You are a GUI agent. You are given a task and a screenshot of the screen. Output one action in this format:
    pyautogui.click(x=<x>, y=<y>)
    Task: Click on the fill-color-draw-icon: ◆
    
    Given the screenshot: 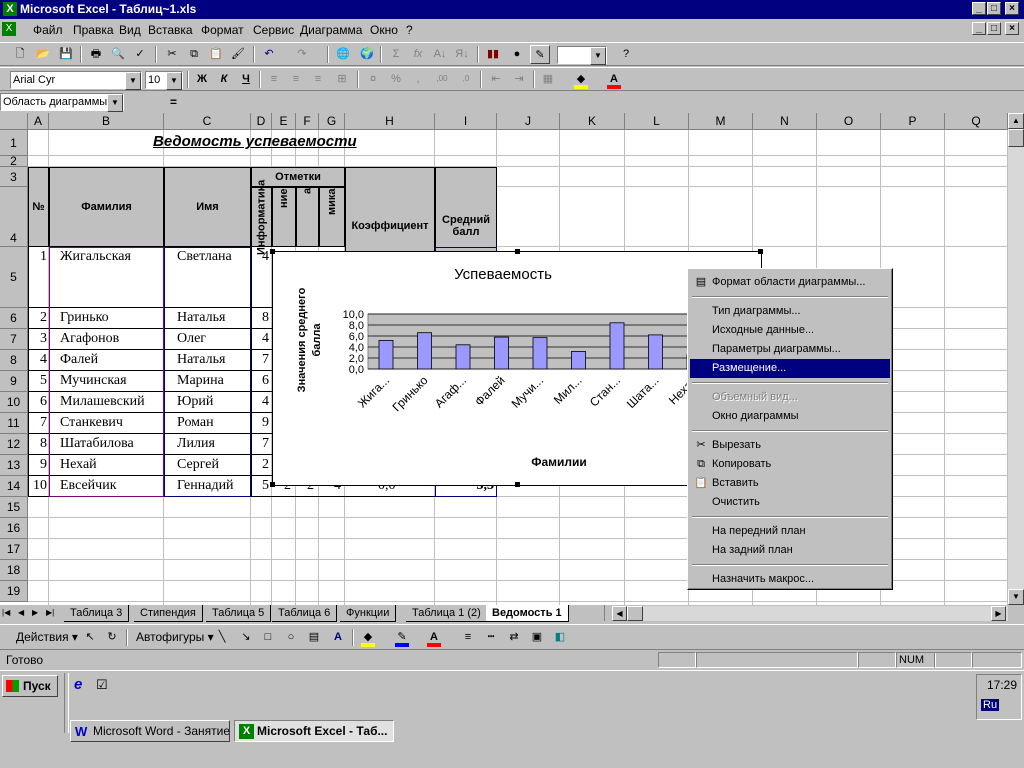 What is the action you would take?
    pyautogui.click(x=368, y=637)
    